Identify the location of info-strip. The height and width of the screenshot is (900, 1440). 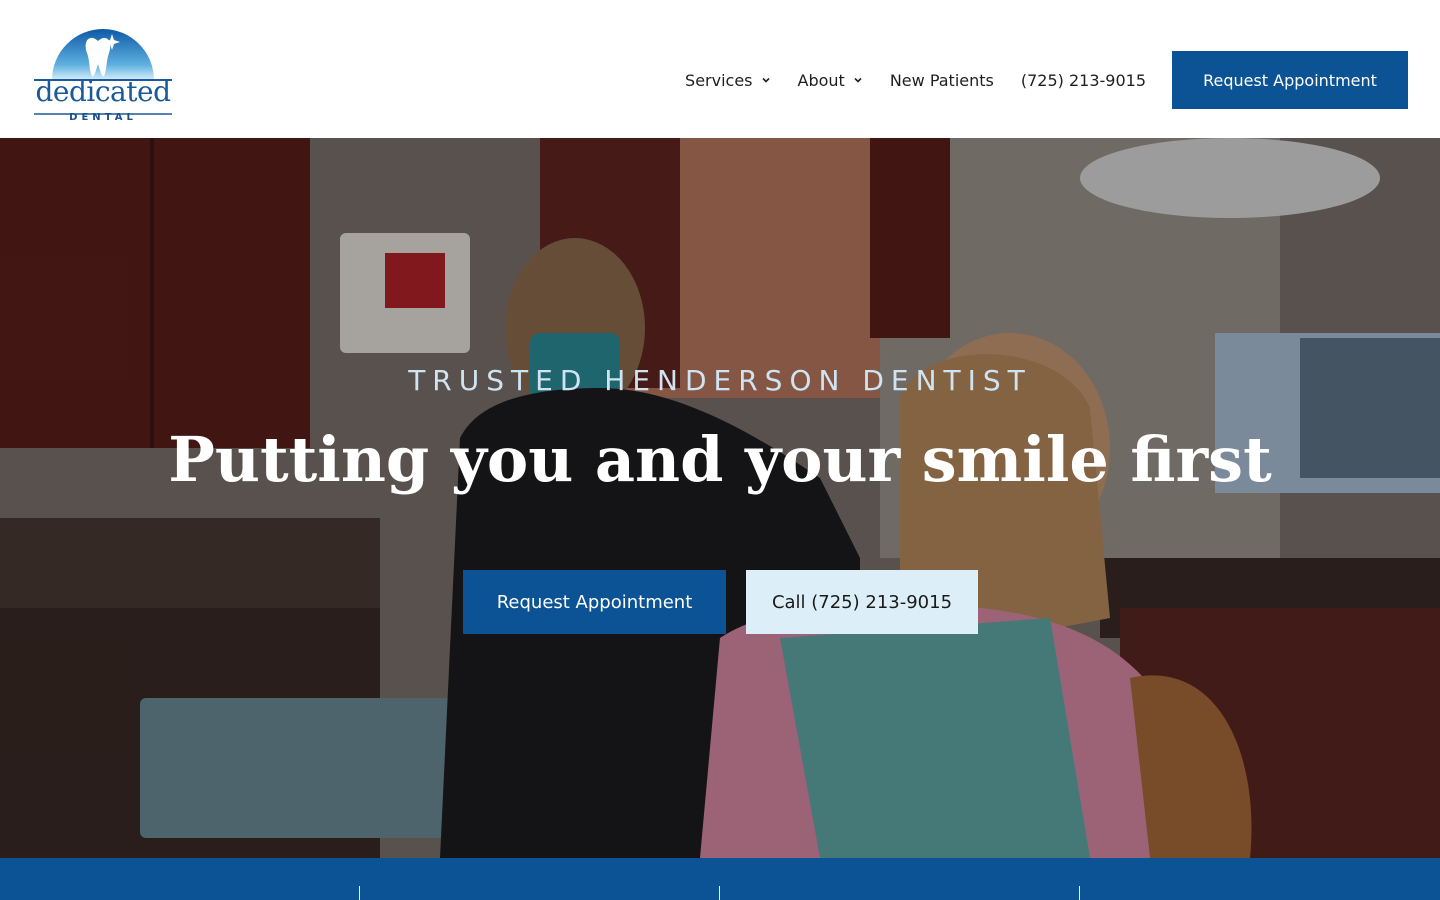
(720, 879).